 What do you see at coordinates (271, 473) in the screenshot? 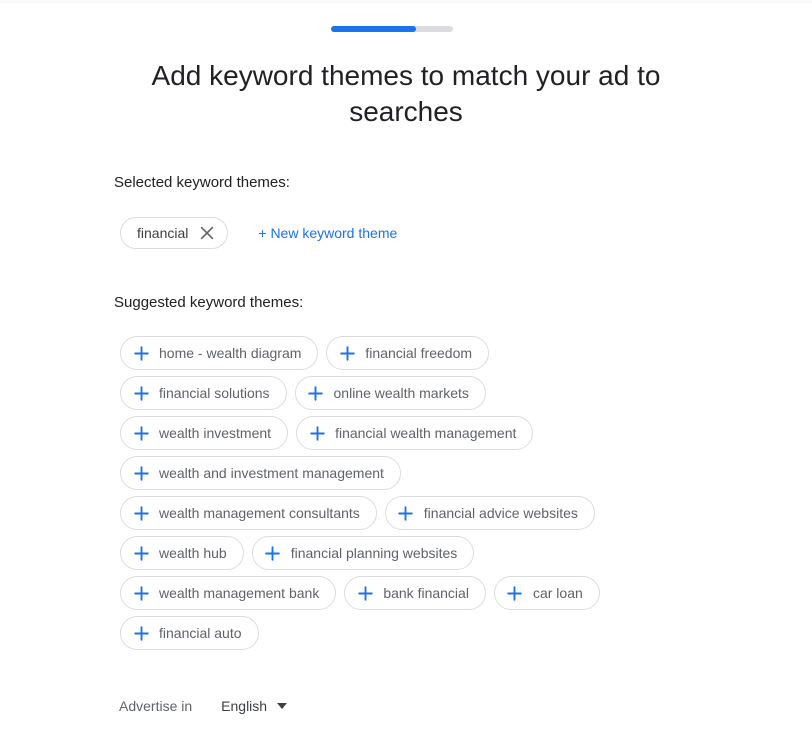
I see `suggested-chip-label: wealth and investment management` at bounding box center [271, 473].